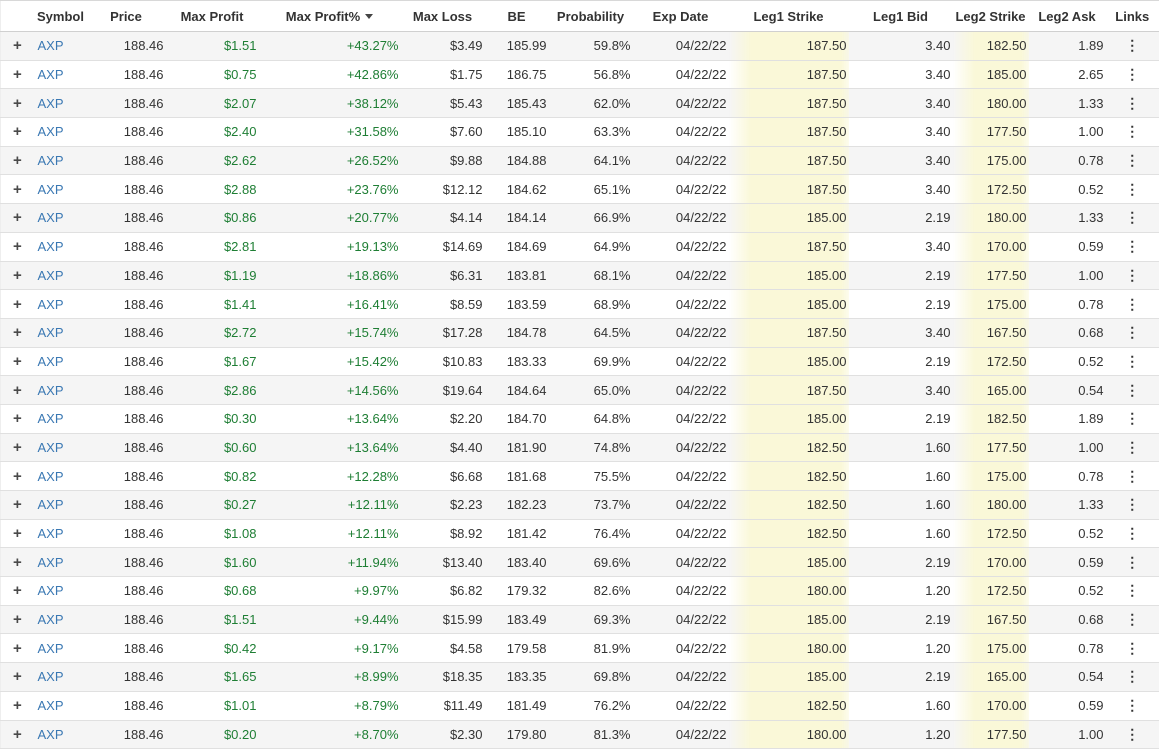  Describe the element at coordinates (323, 16) in the screenshot. I see `column-label: Max Profit%` at that location.